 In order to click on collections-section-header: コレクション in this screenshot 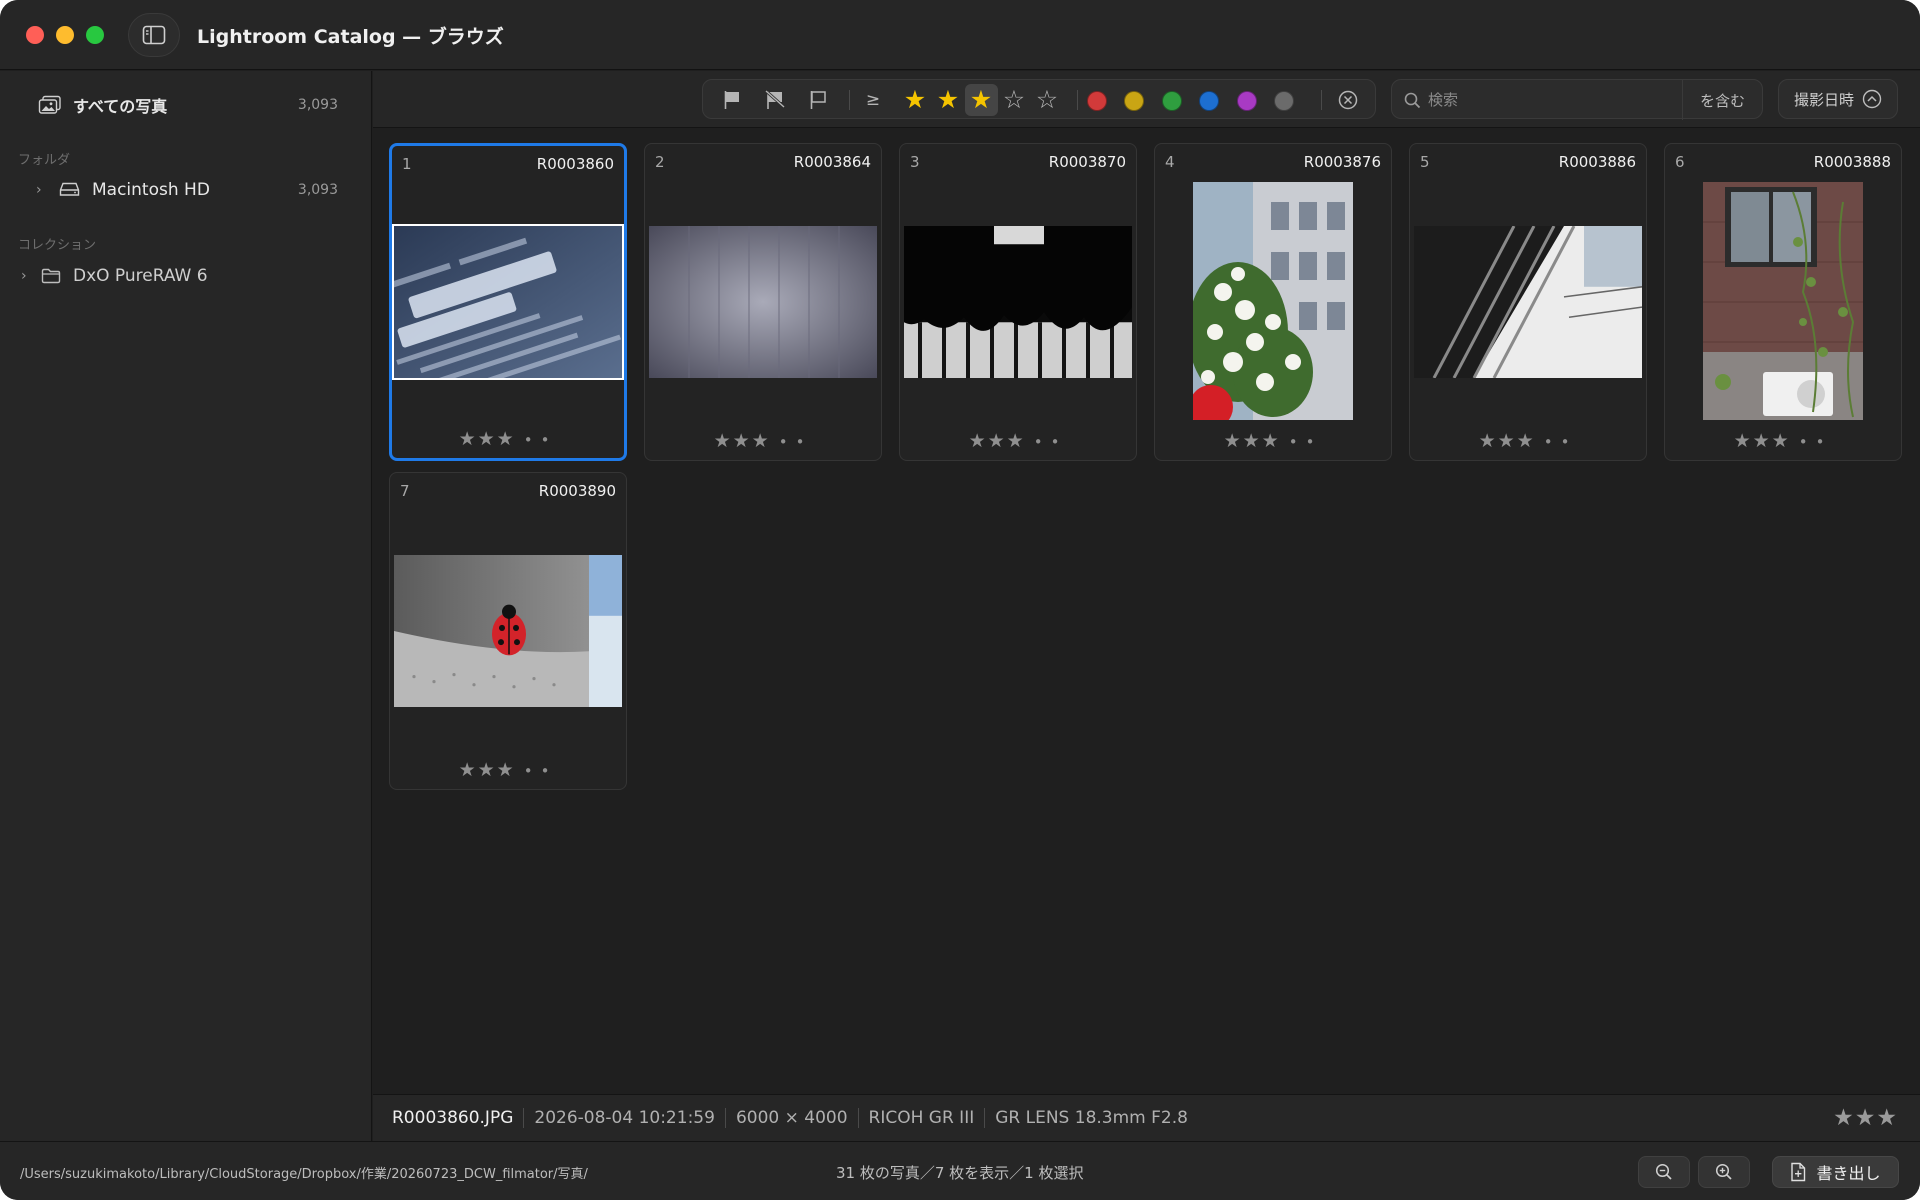, I will do `click(57, 245)`.